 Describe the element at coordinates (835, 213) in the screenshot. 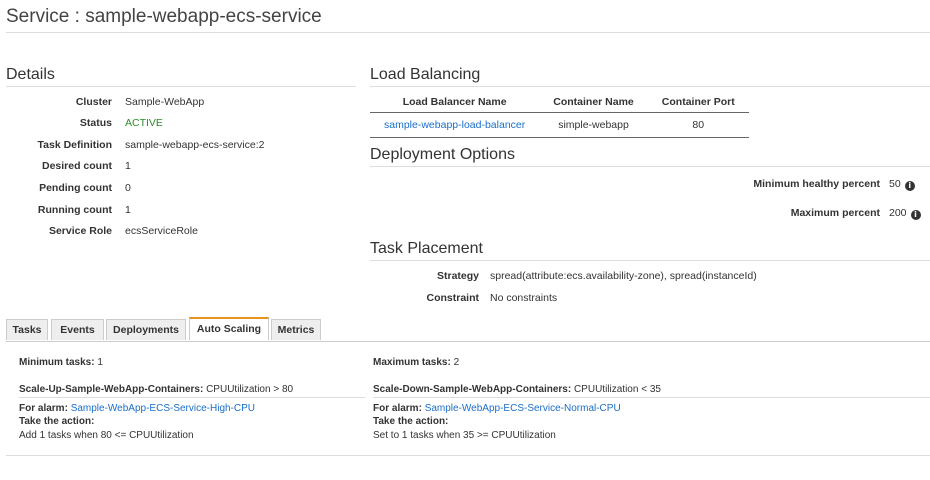

I see `max-percent-label: Maximum percent` at that location.